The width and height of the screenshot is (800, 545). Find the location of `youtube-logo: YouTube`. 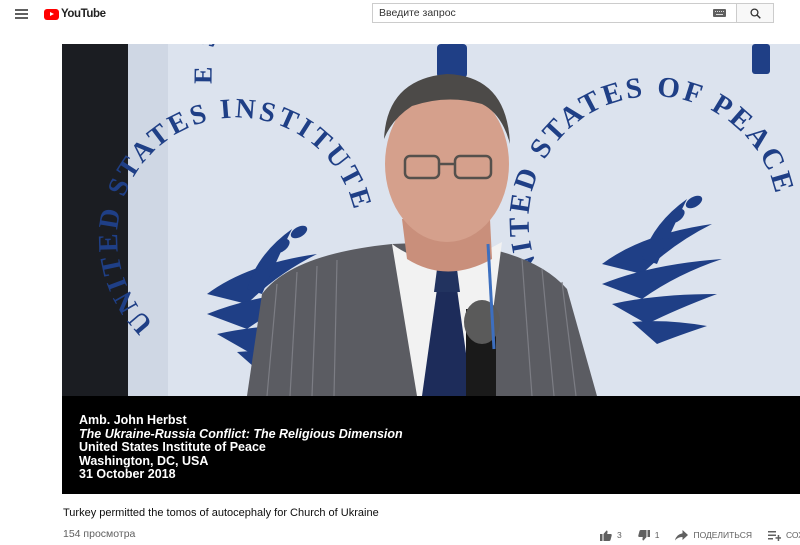

youtube-logo: YouTube is located at coordinates (75, 14).